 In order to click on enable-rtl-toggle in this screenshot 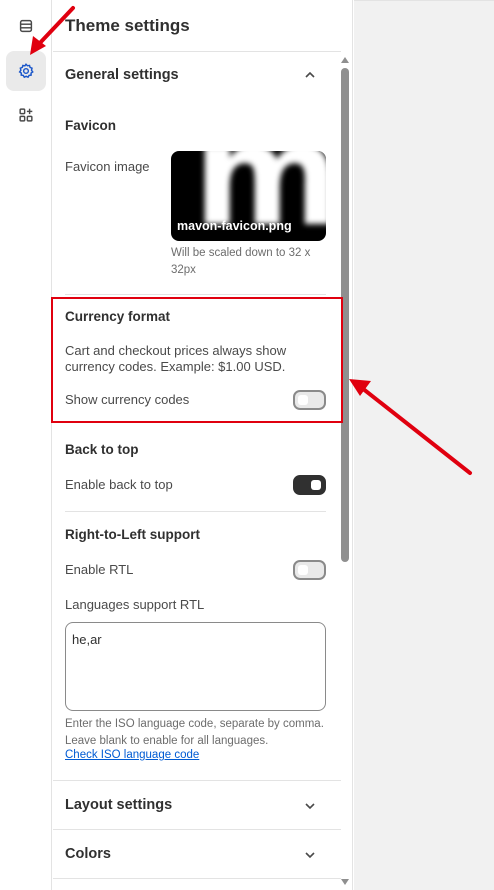, I will do `click(309, 570)`.